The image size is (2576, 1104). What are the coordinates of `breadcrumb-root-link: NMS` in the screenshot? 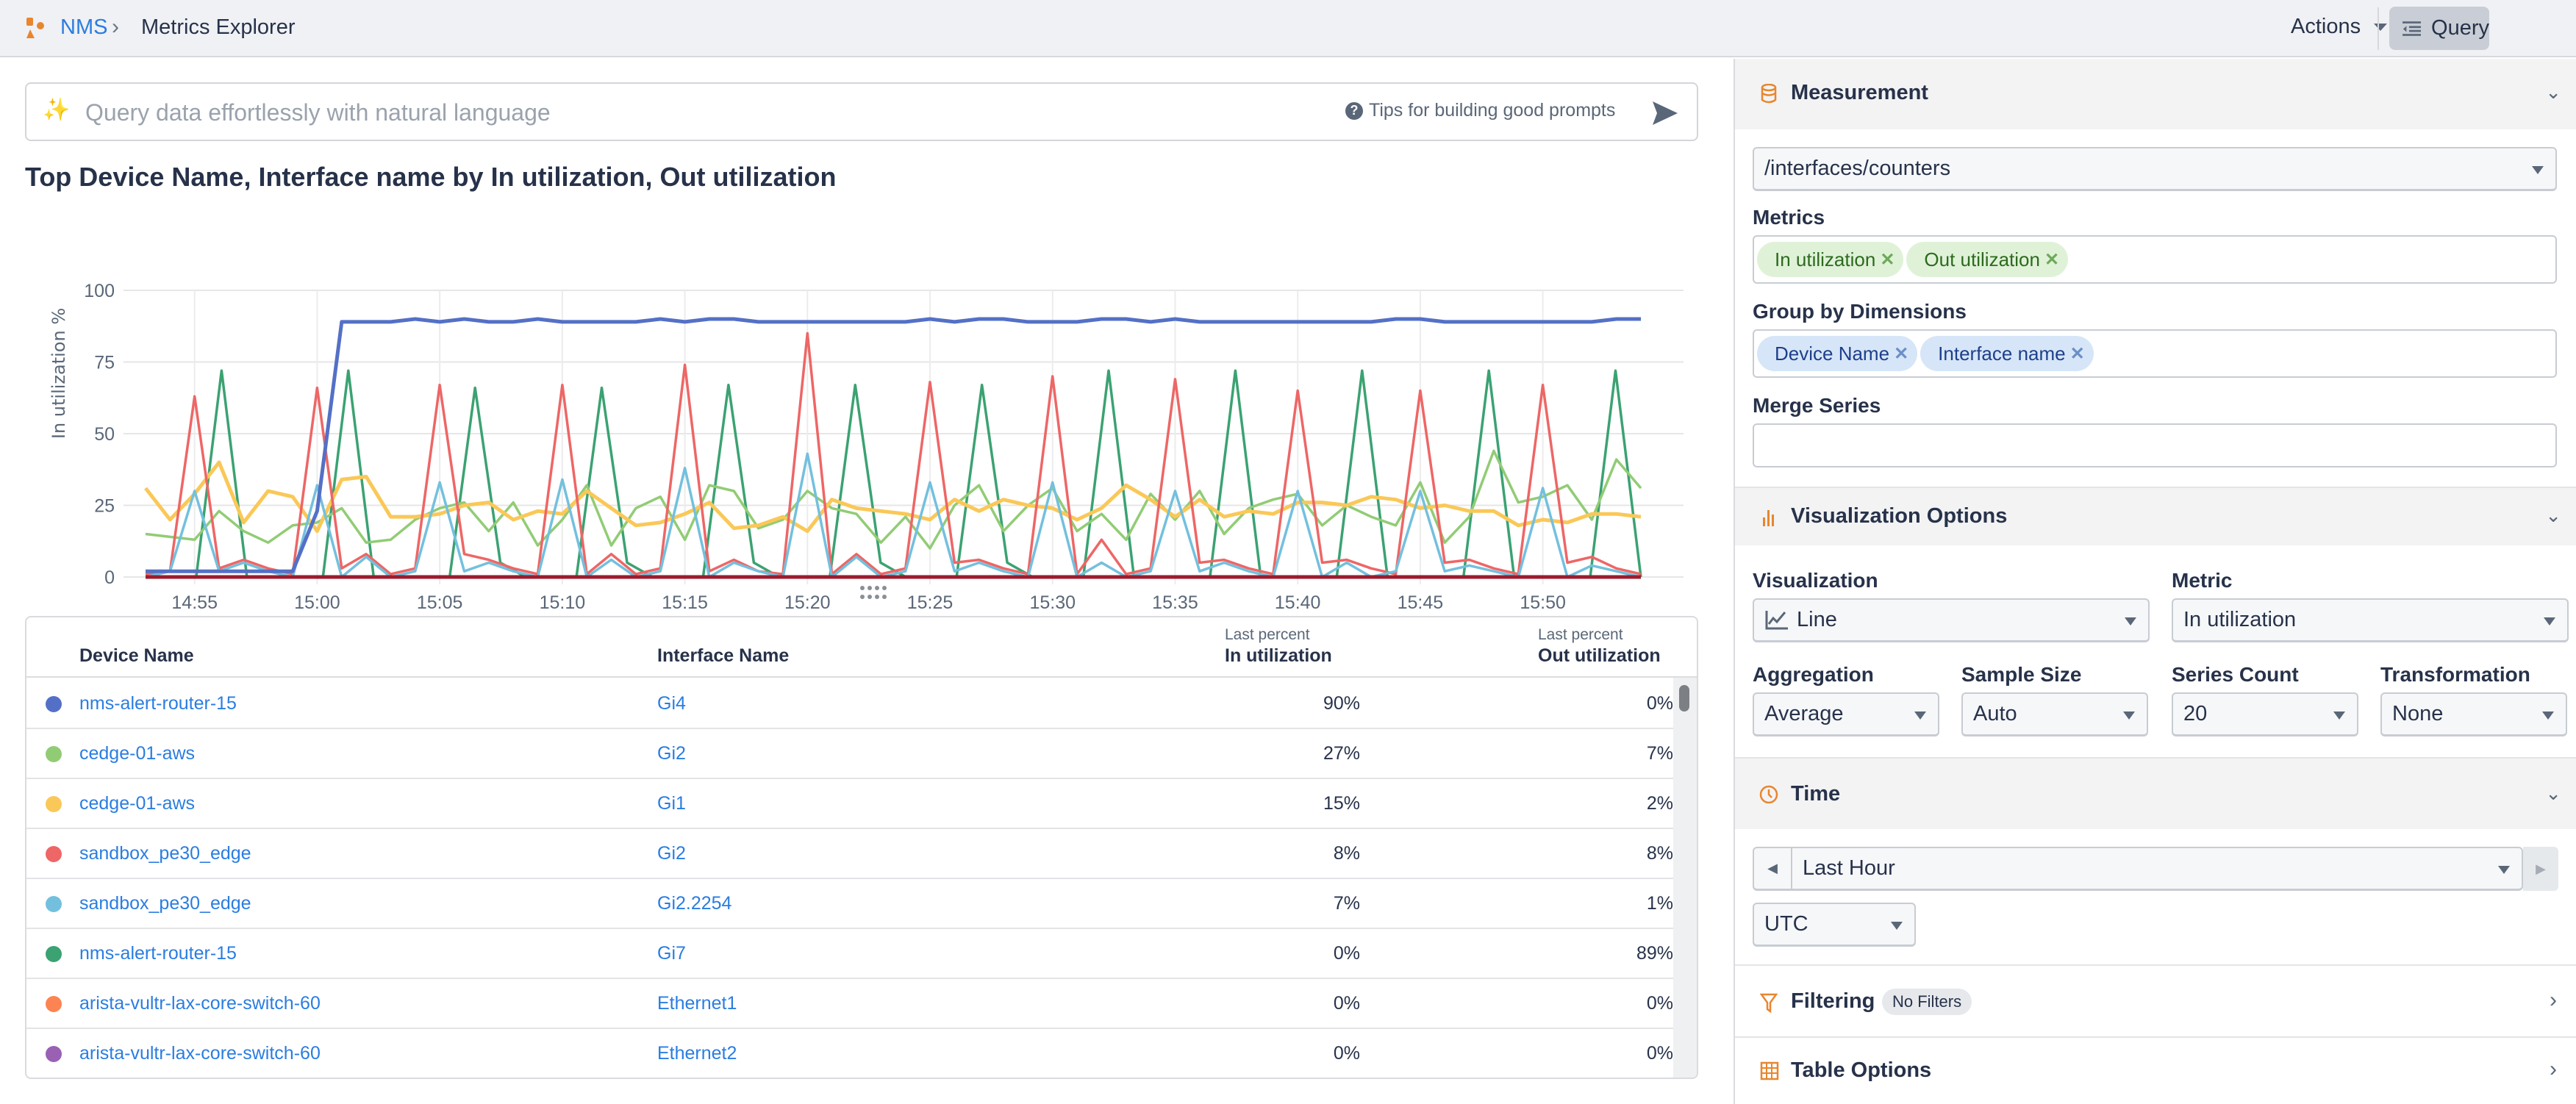 It's located at (84, 27).